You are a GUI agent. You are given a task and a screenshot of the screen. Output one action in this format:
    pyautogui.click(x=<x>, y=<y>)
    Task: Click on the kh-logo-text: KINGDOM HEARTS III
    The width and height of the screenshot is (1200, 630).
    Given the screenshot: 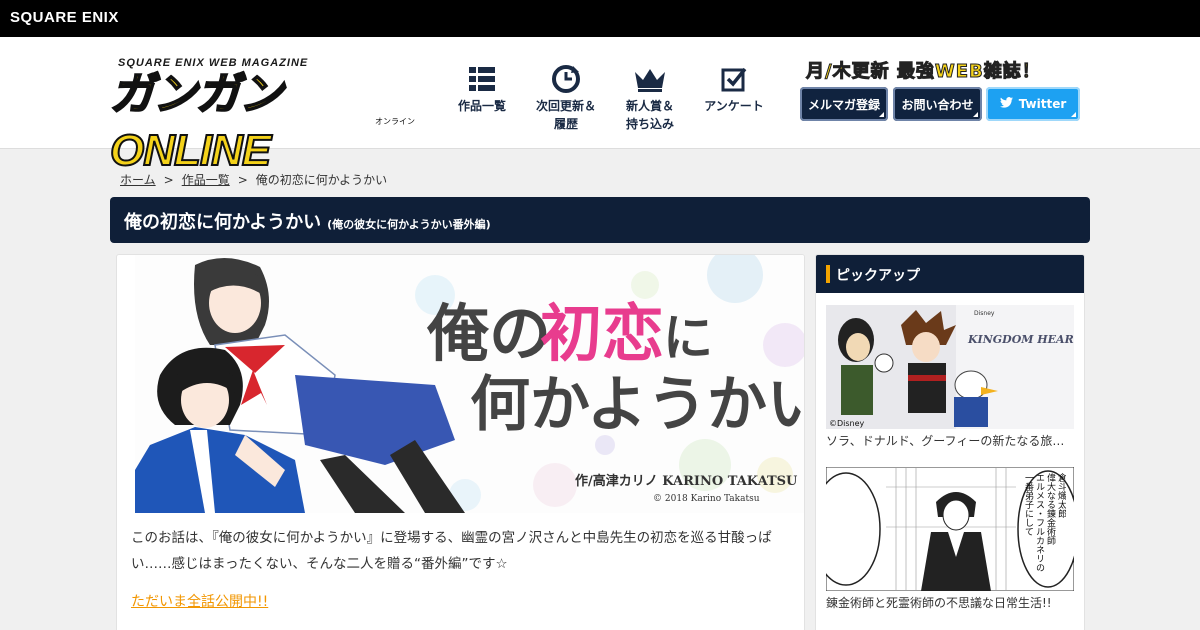 What is the action you would take?
    pyautogui.click(x=1020, y=339)
    